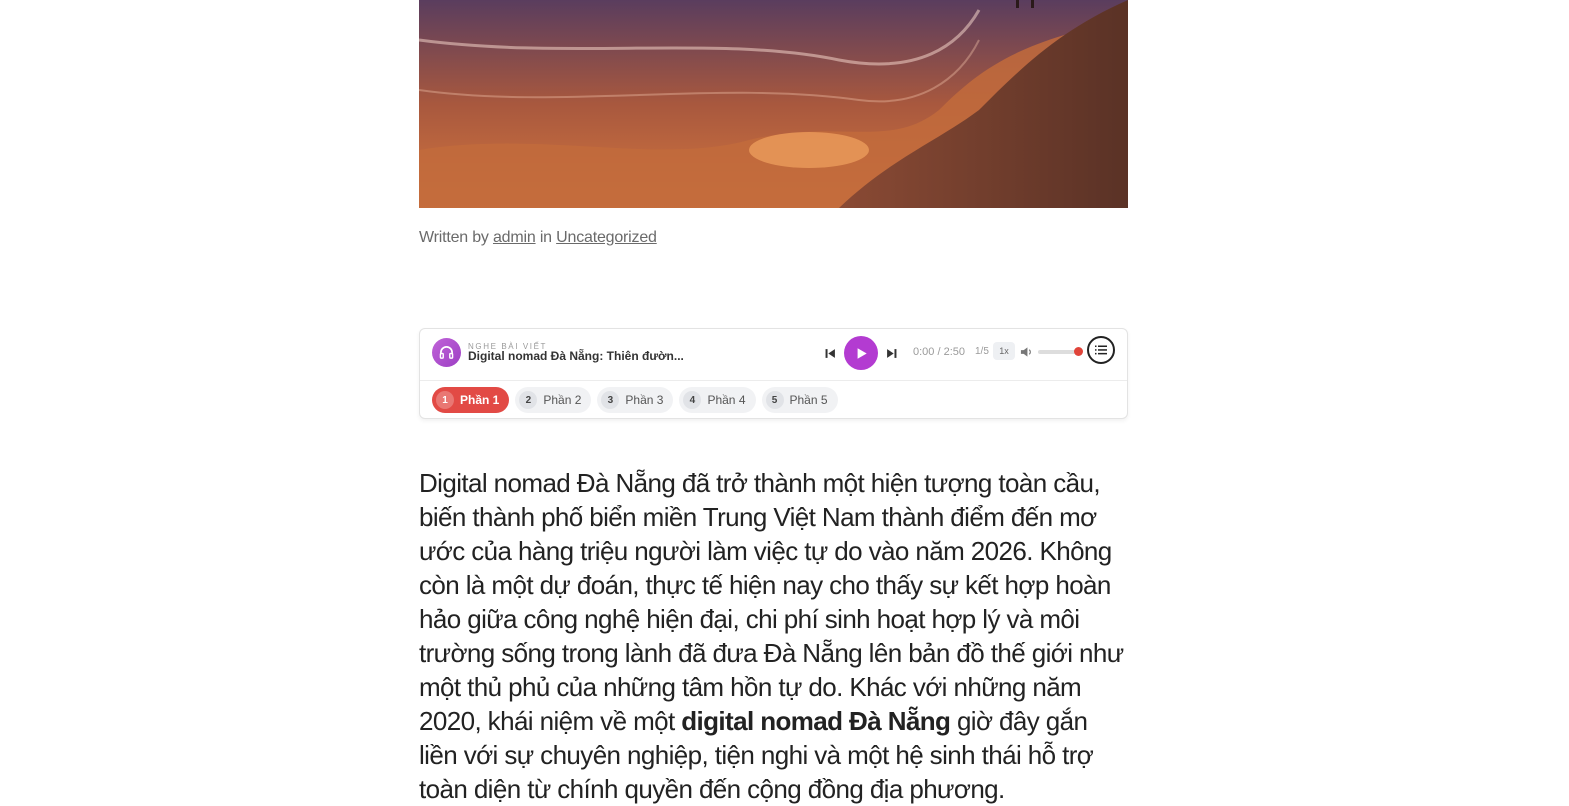 The height and width of the screenshot is (806, 1569). What do you see at coordinates (445, 400) in the screenshot?
I see `part-chip-number: 1` at bounding box center [445, 400].